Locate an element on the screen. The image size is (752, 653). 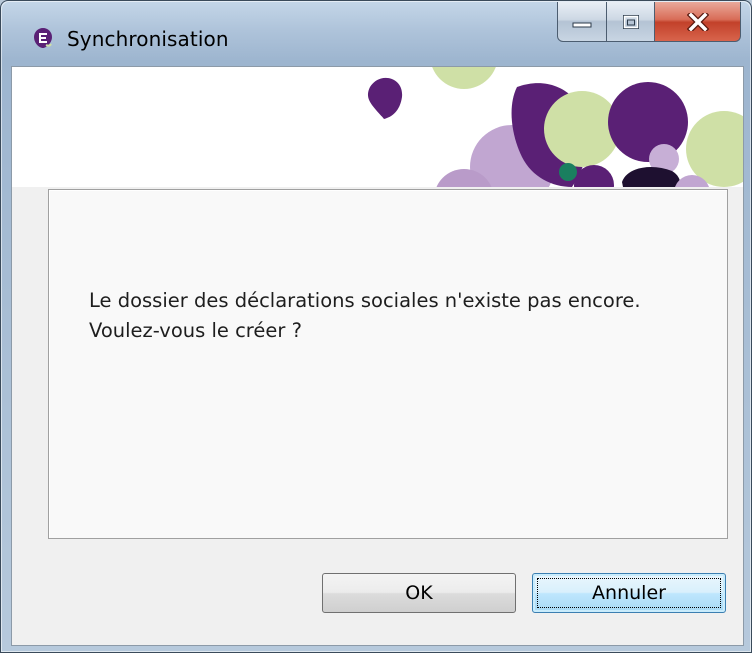
message-line-2: Voulez-vous le créer ? is located at coordinates (195, 330).